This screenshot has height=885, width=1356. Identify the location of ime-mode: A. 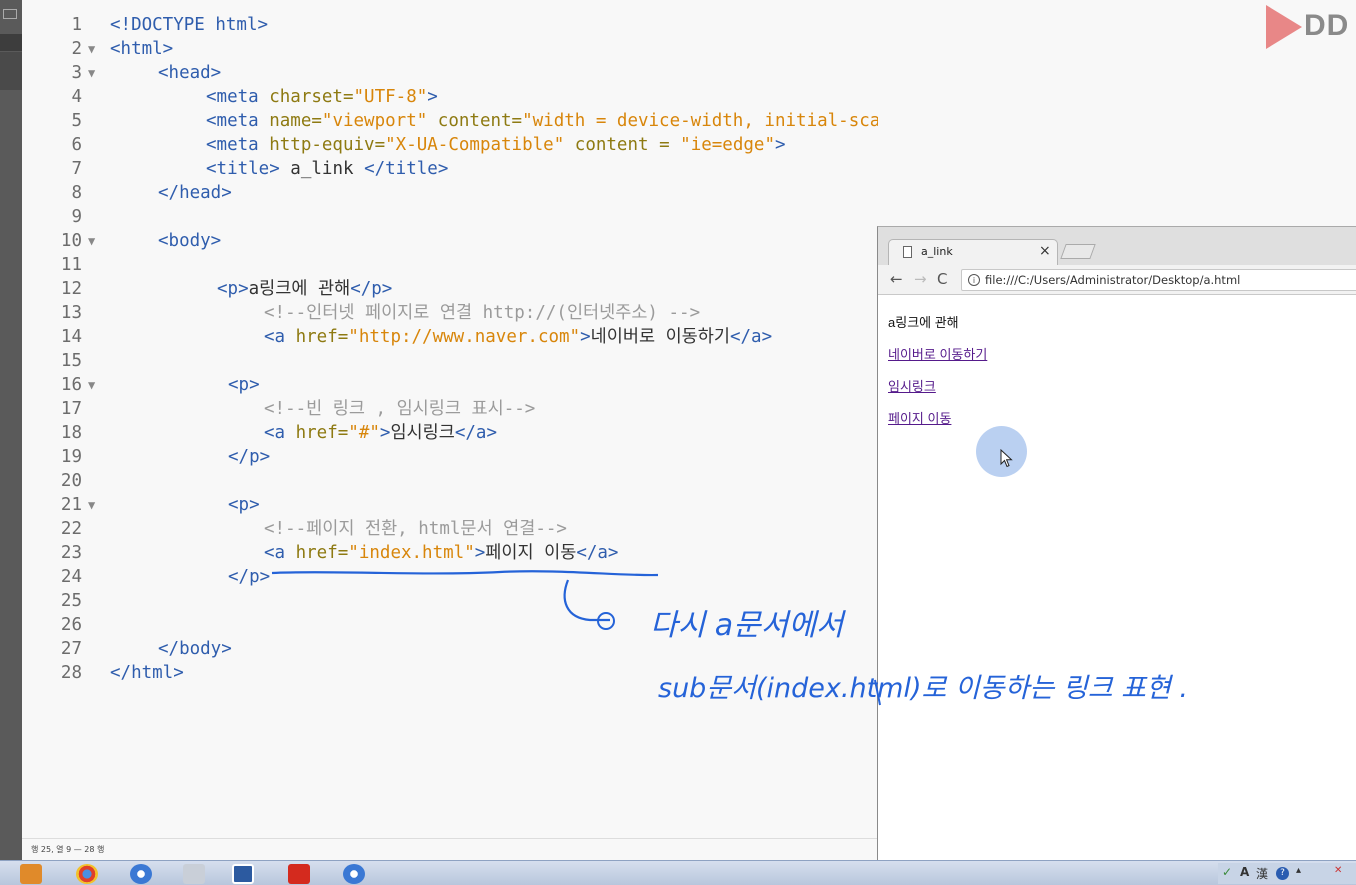
(1244, 872).